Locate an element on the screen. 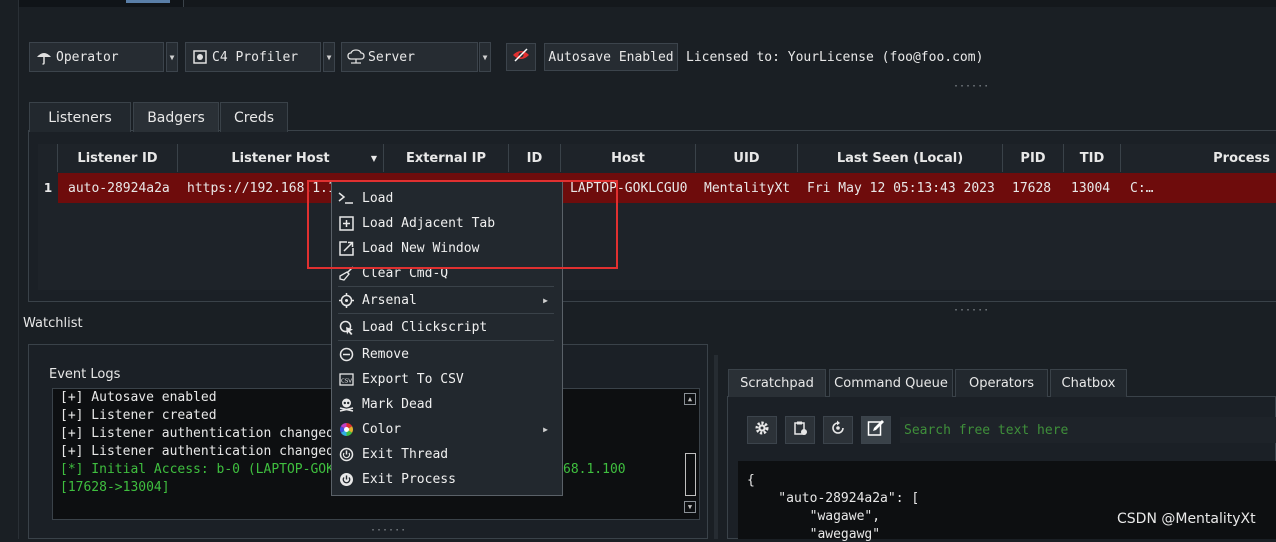 The height and width of the screenshot is (542, 1276). col-header-listener-host-label: Listener Host is located at coordinates (280, 158).